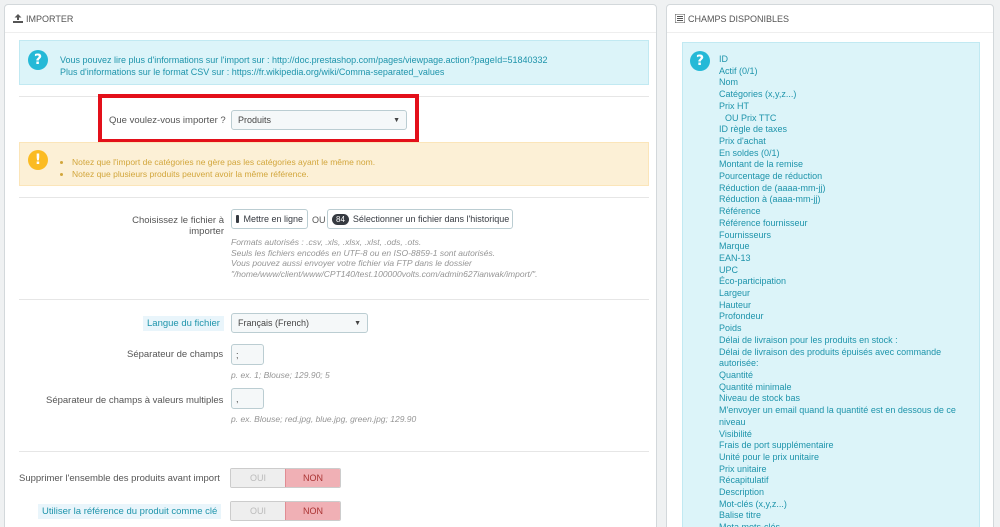 Image resolution: width=1000 pixels, height=527 pixels. What do you see at coordinates (844, 247) in the screenshot?
I see `field-item: Marque` at bounding box center [844, 247].